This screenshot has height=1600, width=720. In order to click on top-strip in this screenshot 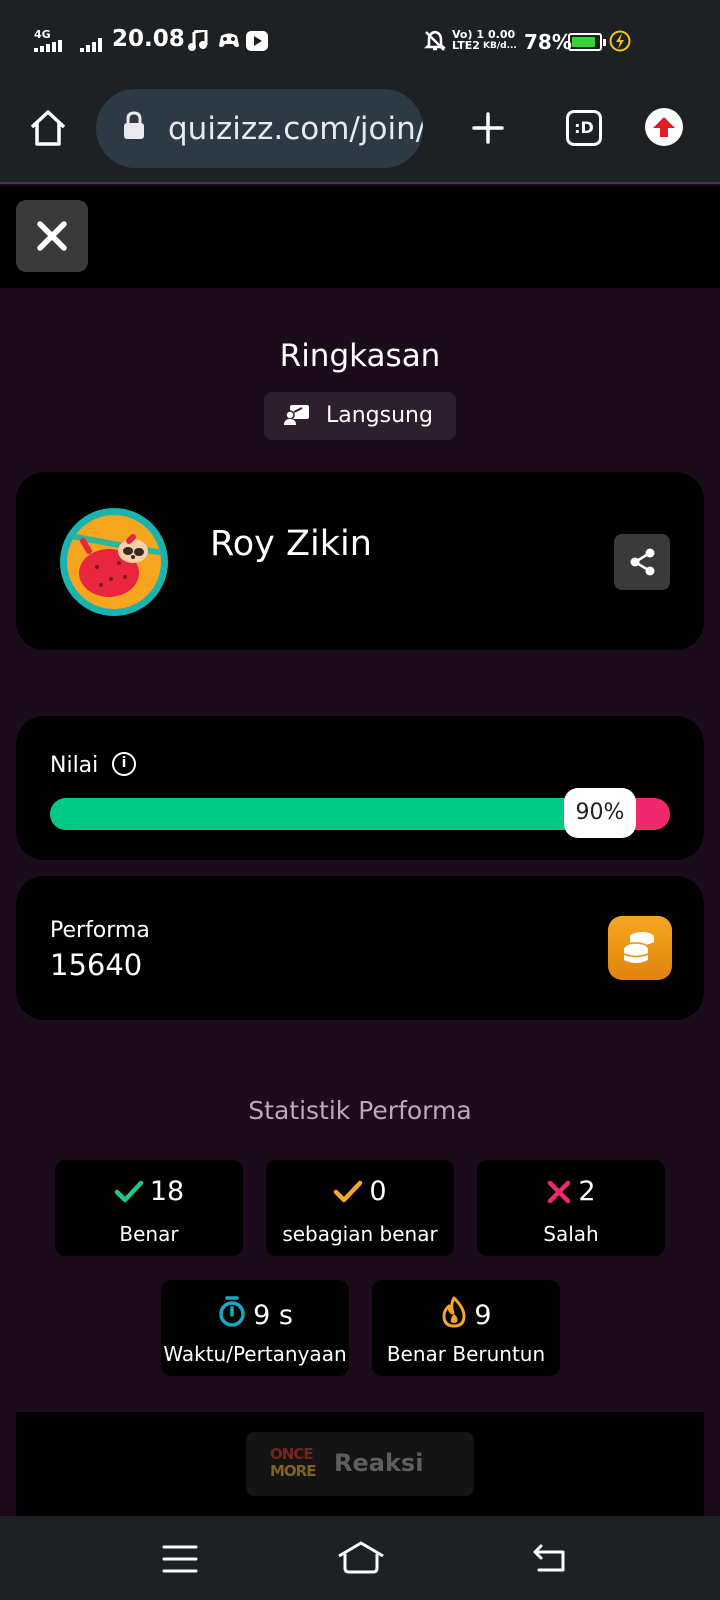, I will do `click(360, 237)`.